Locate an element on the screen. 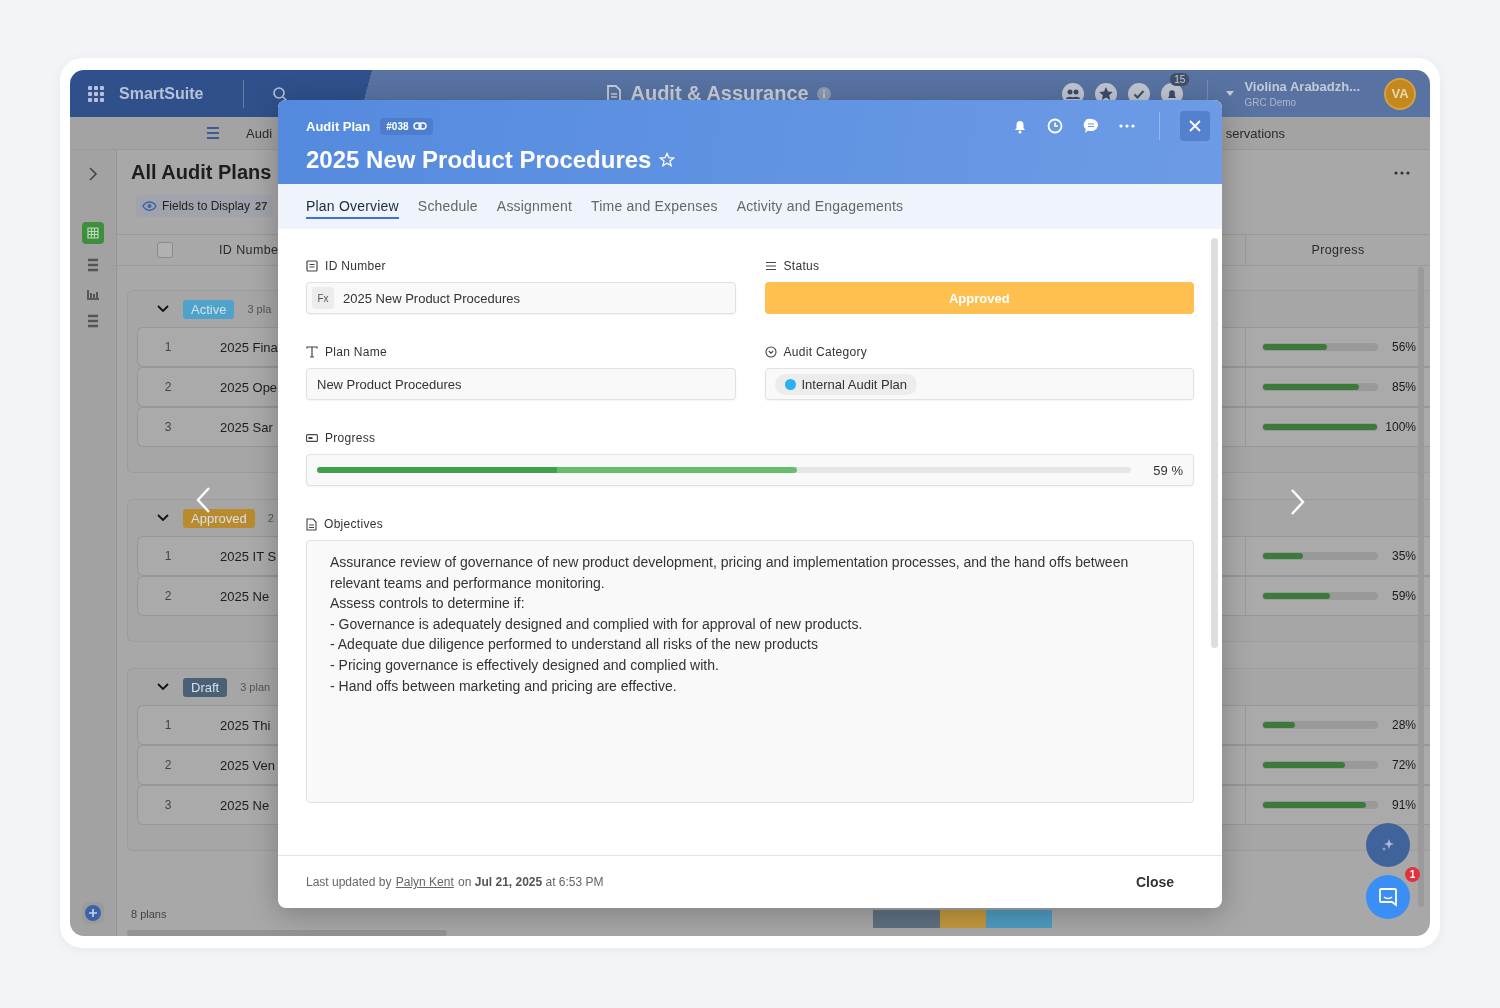 This screenshot has height=1008, width=1500. caret-icon is located at coordinates (1230, 93).